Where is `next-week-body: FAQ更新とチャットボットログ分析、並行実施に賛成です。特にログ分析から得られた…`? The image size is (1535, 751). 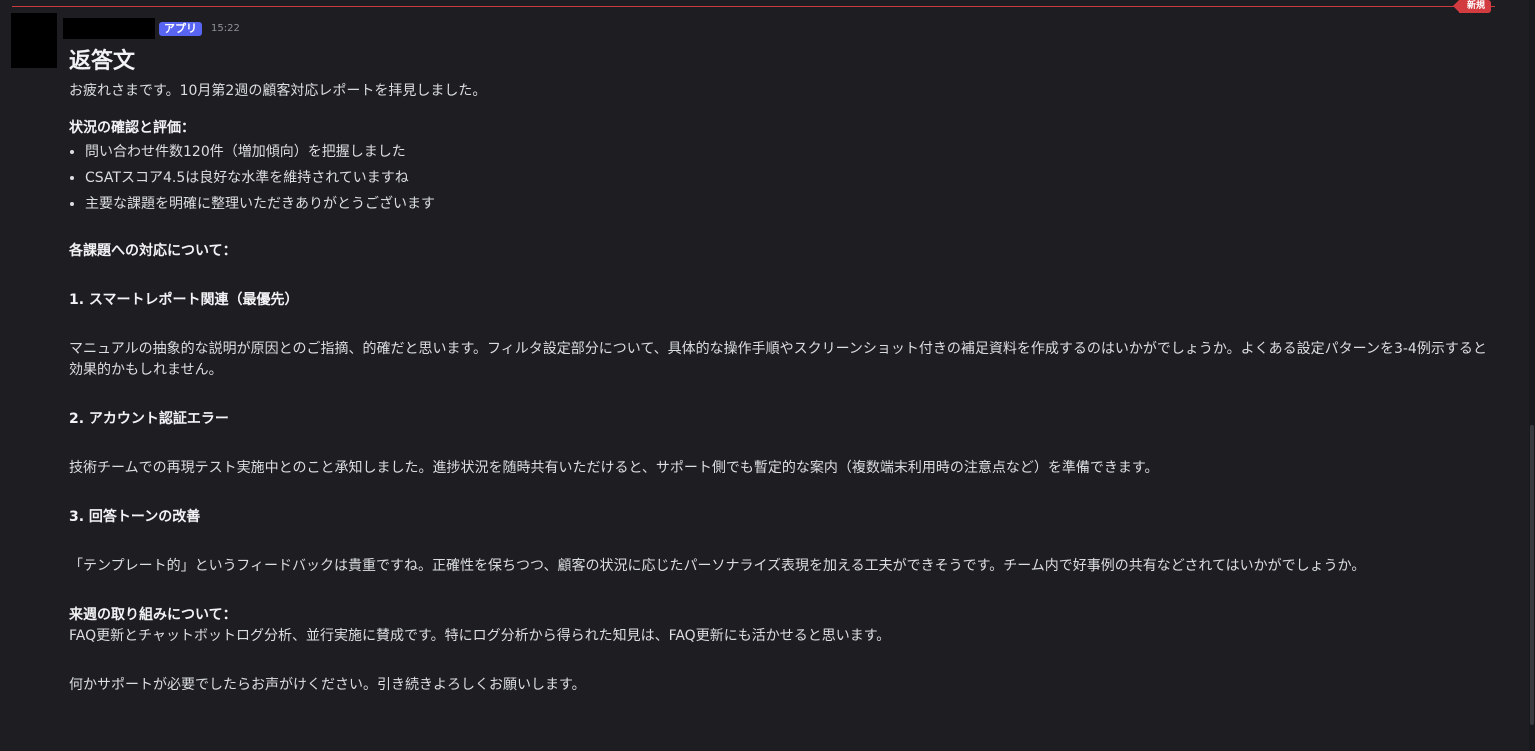 next-week-body: FAQ更新とチャットボットログ分析、並行実施に賛成です。特にログ分析から得られた… is located at coordinates (480, 636).